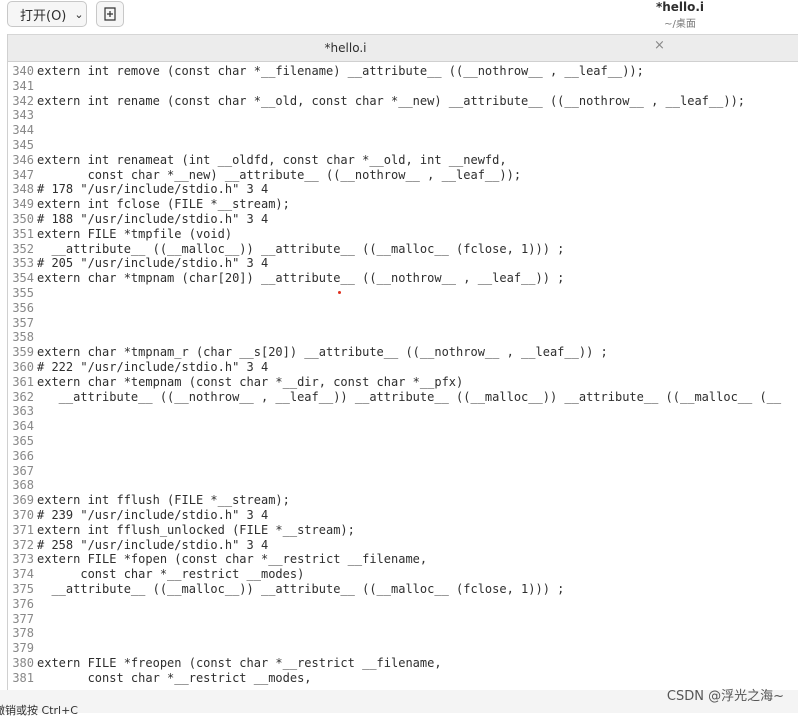 This screenshot has width=798, height=718. What do you see at coordinates (23, 71) in the screenshot?
I see `line-number: 340` at bounding box center [23, 71].